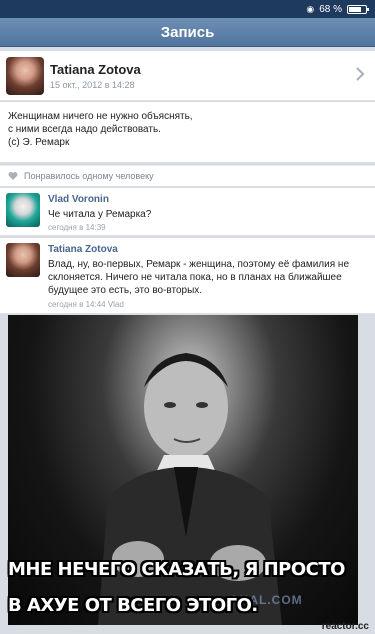 This screenshot has width=375, height=634. Describe the element at coordinates (92, 84) in the screenshot. I see `post-date: 15 окт., 2012 в 14:28` at that location.